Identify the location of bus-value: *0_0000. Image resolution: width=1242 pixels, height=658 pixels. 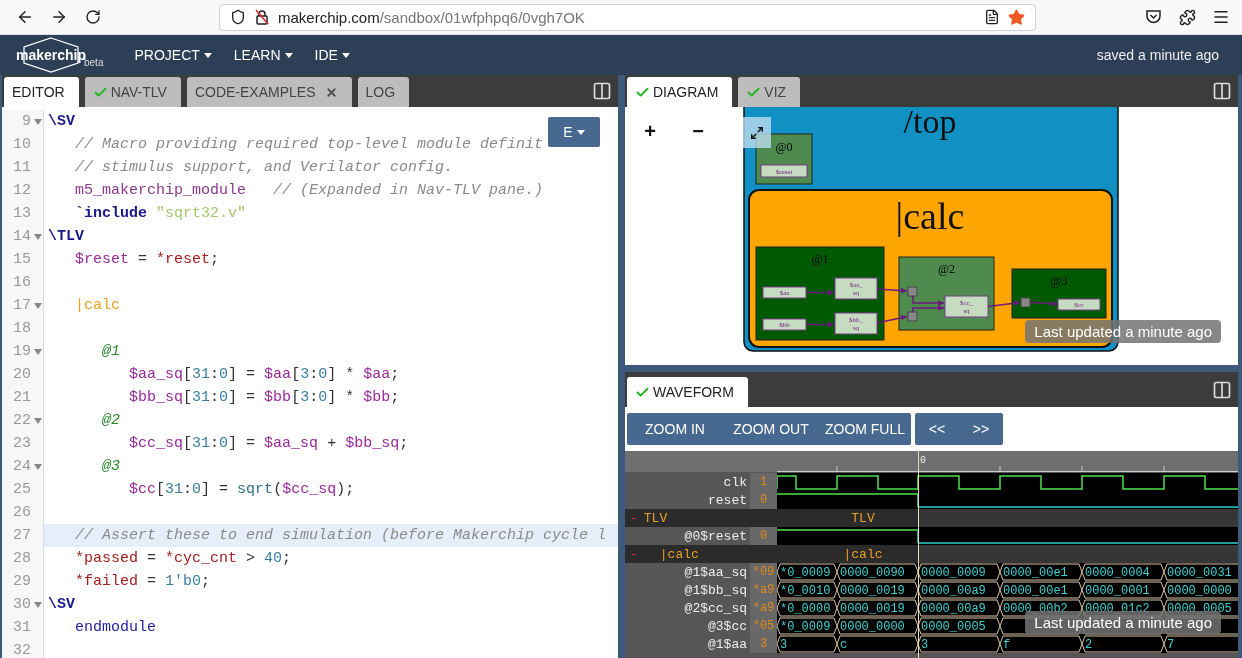
(807, 608).